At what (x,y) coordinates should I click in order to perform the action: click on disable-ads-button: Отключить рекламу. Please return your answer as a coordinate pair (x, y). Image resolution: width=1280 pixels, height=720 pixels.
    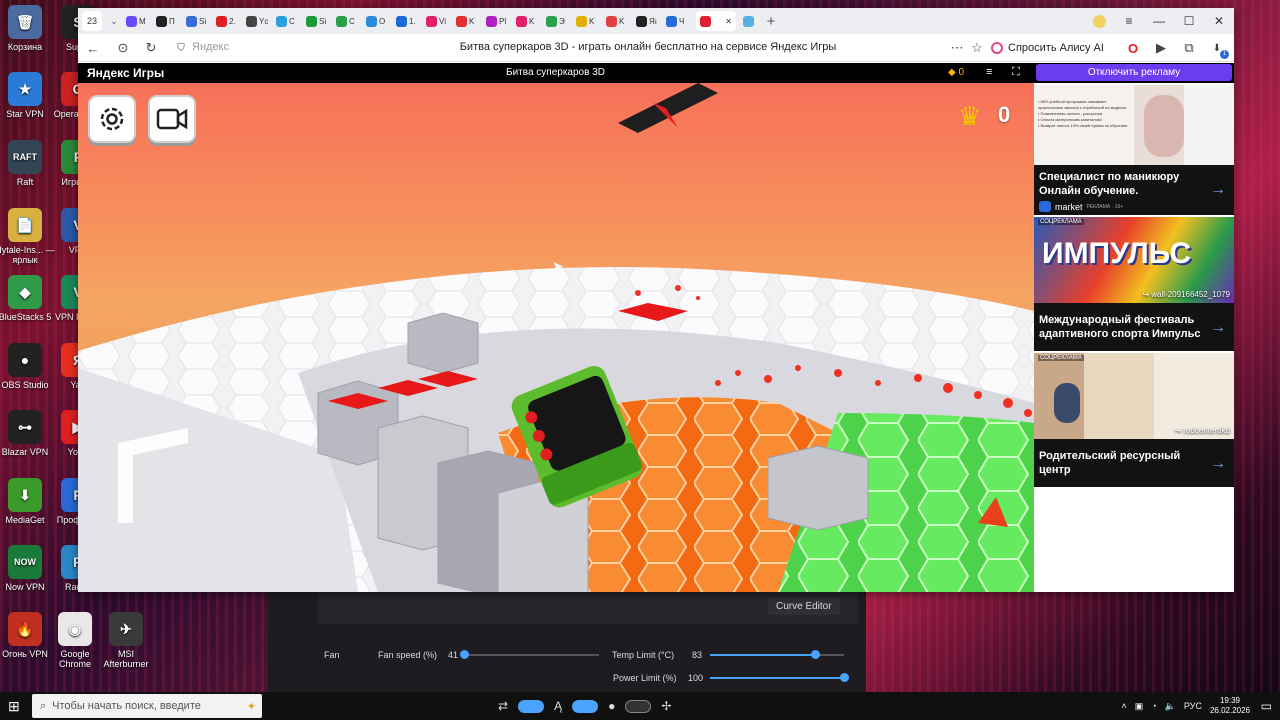
    Looking at the image, I should click on (1134, 72).